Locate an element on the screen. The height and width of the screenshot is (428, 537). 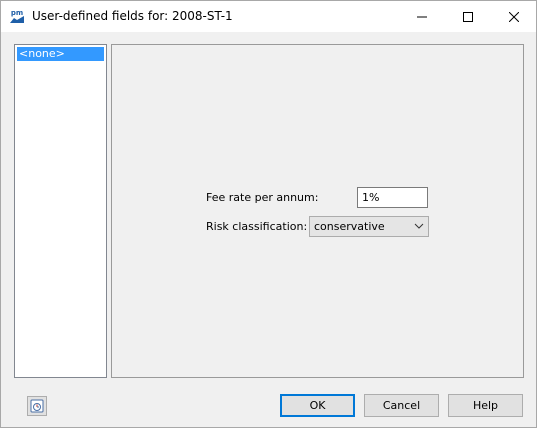
close-button is located at coordinates (513, 16).